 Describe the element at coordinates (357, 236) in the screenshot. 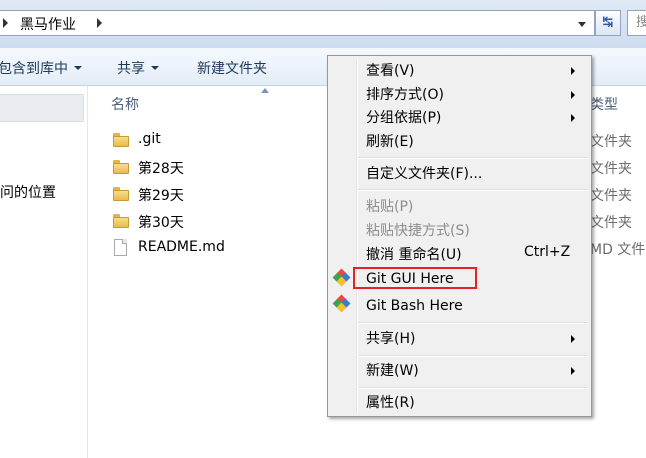

I see `menu-icon-gutter` at that location.